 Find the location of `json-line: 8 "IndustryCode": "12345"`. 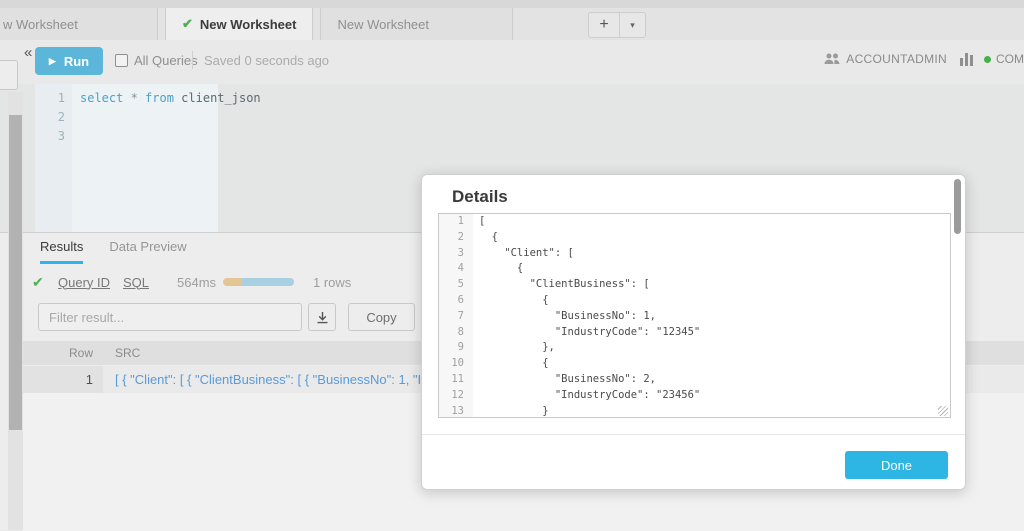

json-line: 8 "IndustryCode": "12345" is located at coordinates (694, 332).